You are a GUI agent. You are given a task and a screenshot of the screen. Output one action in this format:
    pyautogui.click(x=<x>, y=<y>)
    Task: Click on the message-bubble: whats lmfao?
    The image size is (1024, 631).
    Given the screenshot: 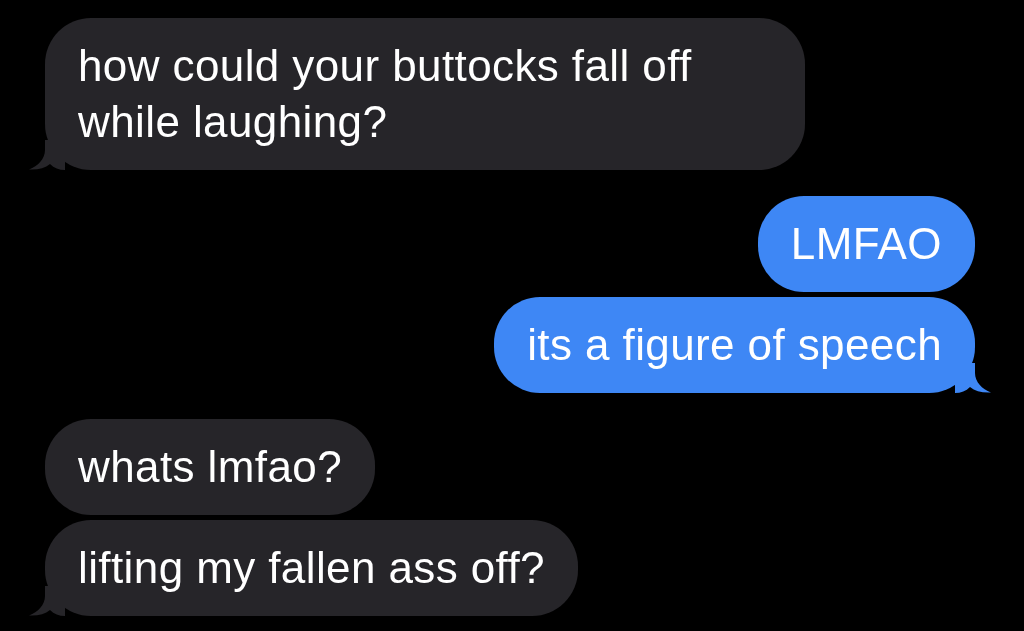 What is the action you would take?
    pyautogui.click(x=210, y=467)
    